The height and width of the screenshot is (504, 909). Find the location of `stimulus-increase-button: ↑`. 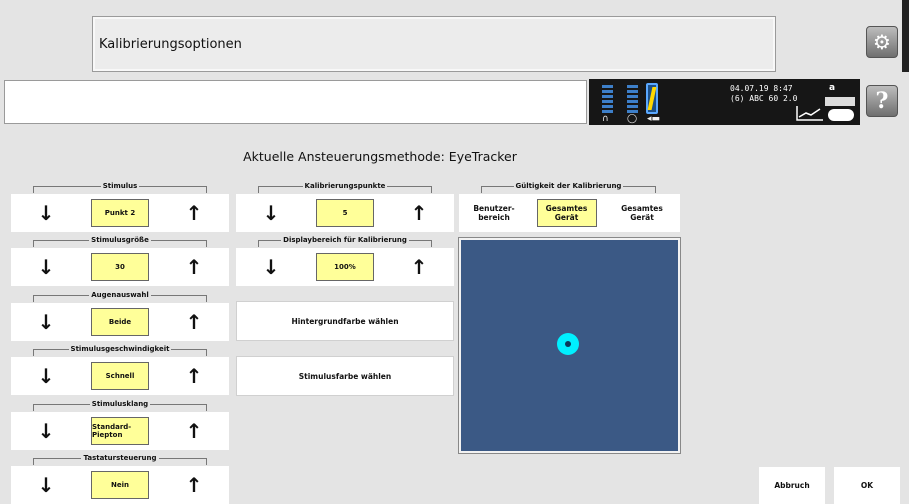

stimulus-increase-button: ↑ is located at coordinates (194, 213).